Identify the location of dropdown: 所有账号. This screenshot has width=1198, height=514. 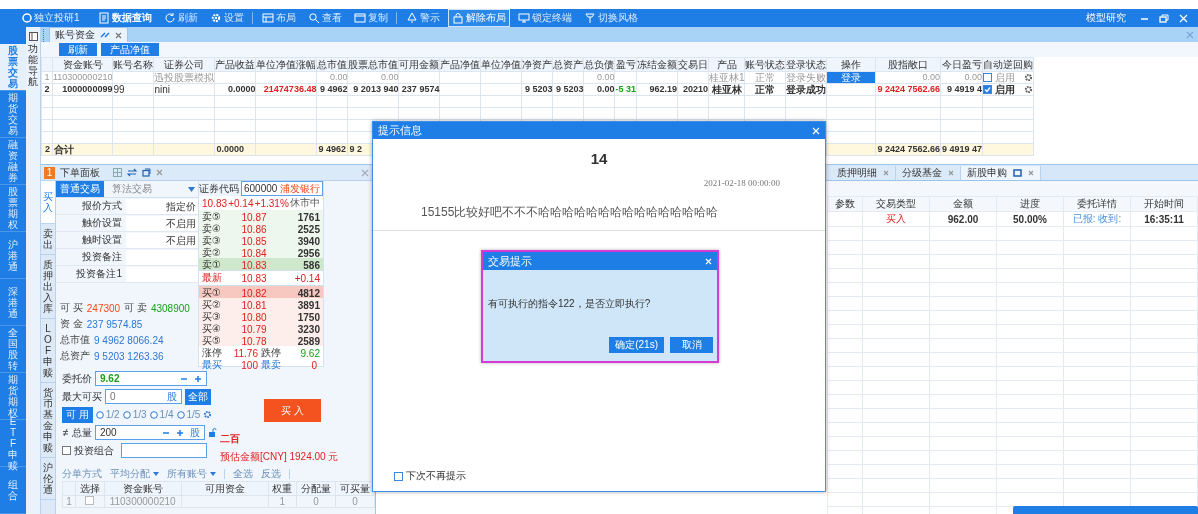
(191, 473).